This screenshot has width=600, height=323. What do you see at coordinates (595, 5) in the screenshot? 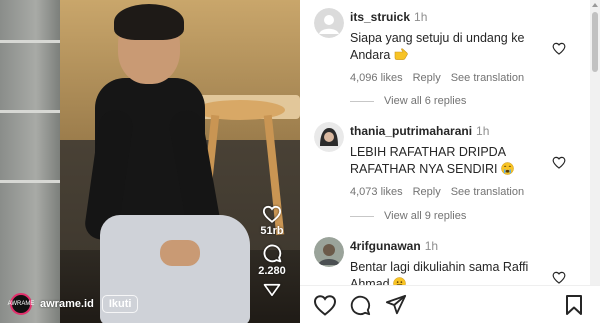
I see `scroll-up-arrow-icon` at bounding box center [595, 5].